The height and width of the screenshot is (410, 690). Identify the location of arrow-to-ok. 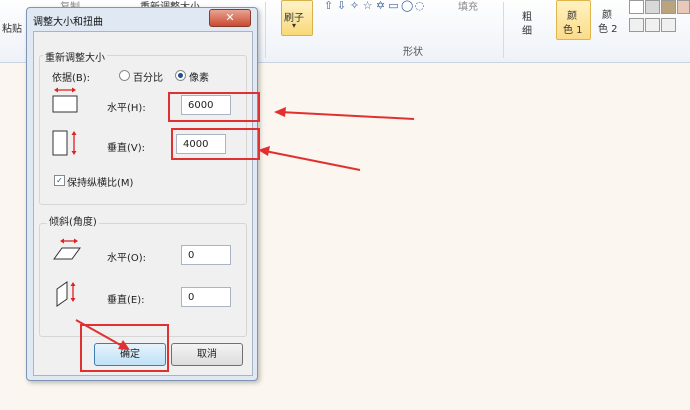
(100, 333).